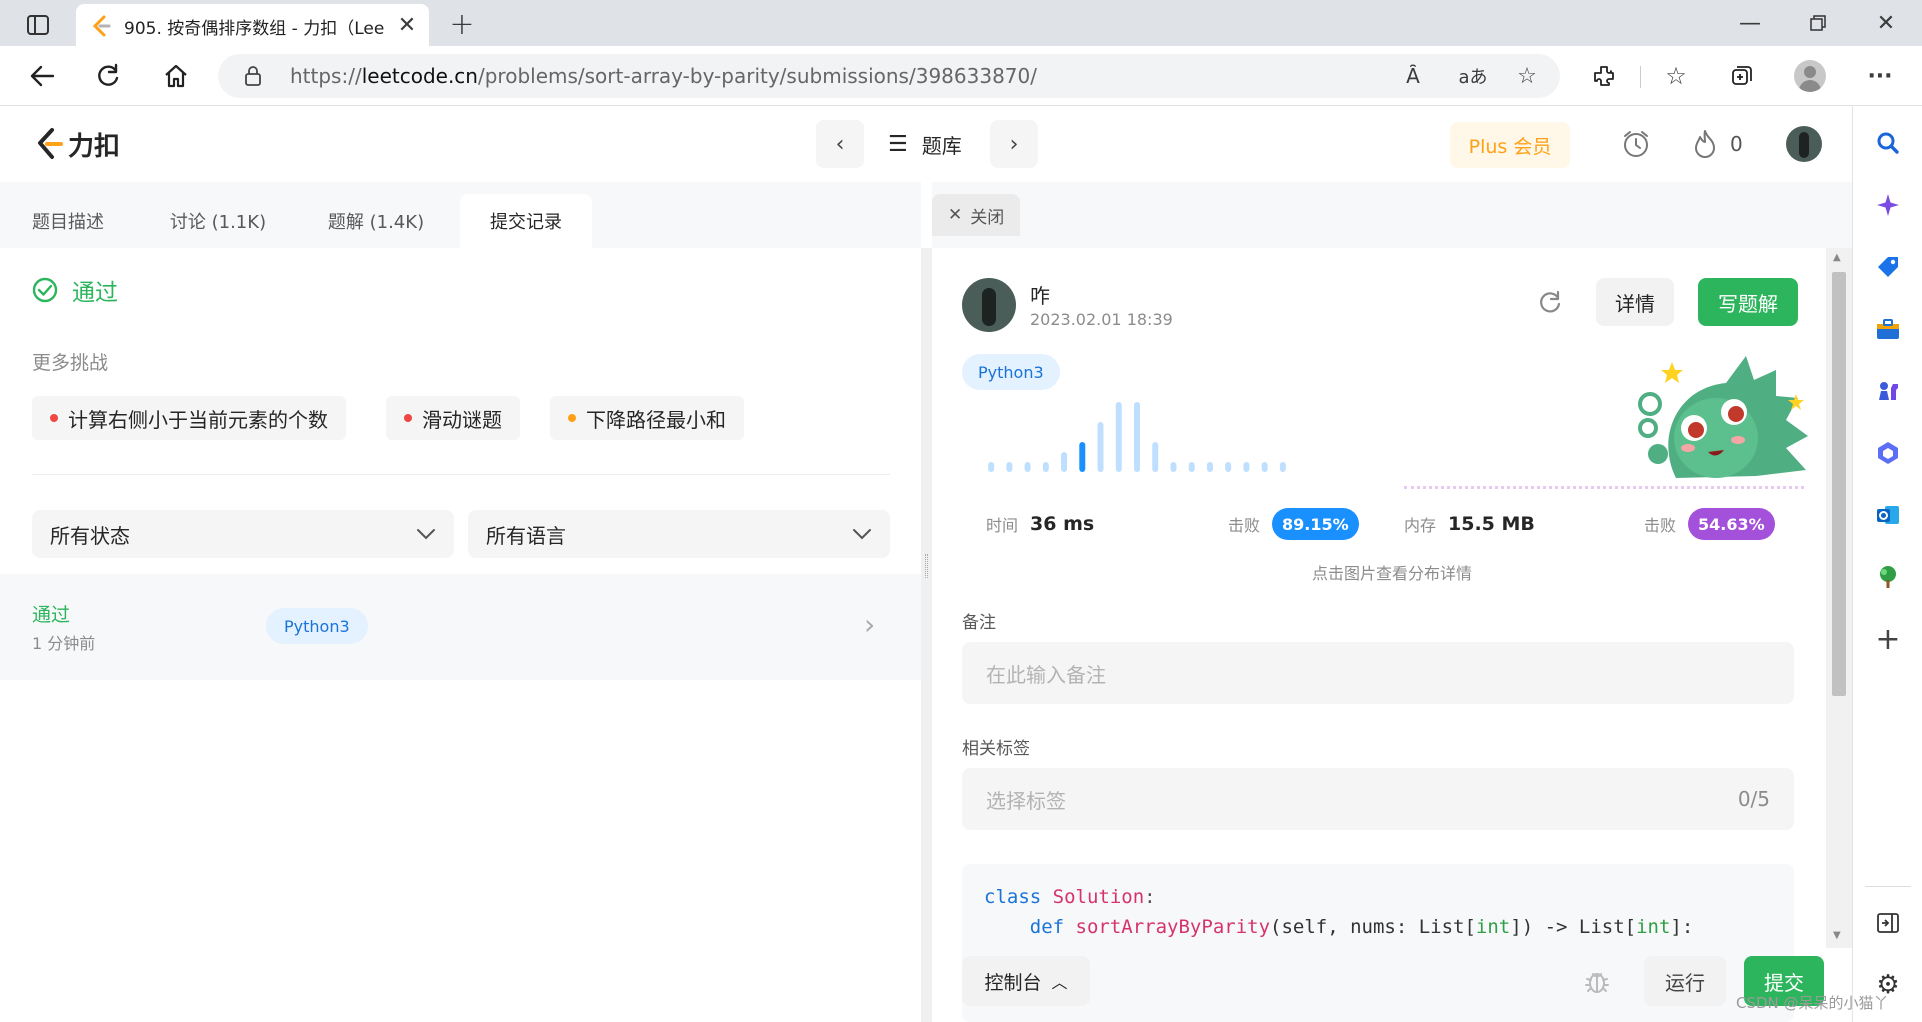  What do you see at coordinates (1839, 484) in the screenshot?
I see `scrollbar-thumb` at bounding box center [1839, 484].